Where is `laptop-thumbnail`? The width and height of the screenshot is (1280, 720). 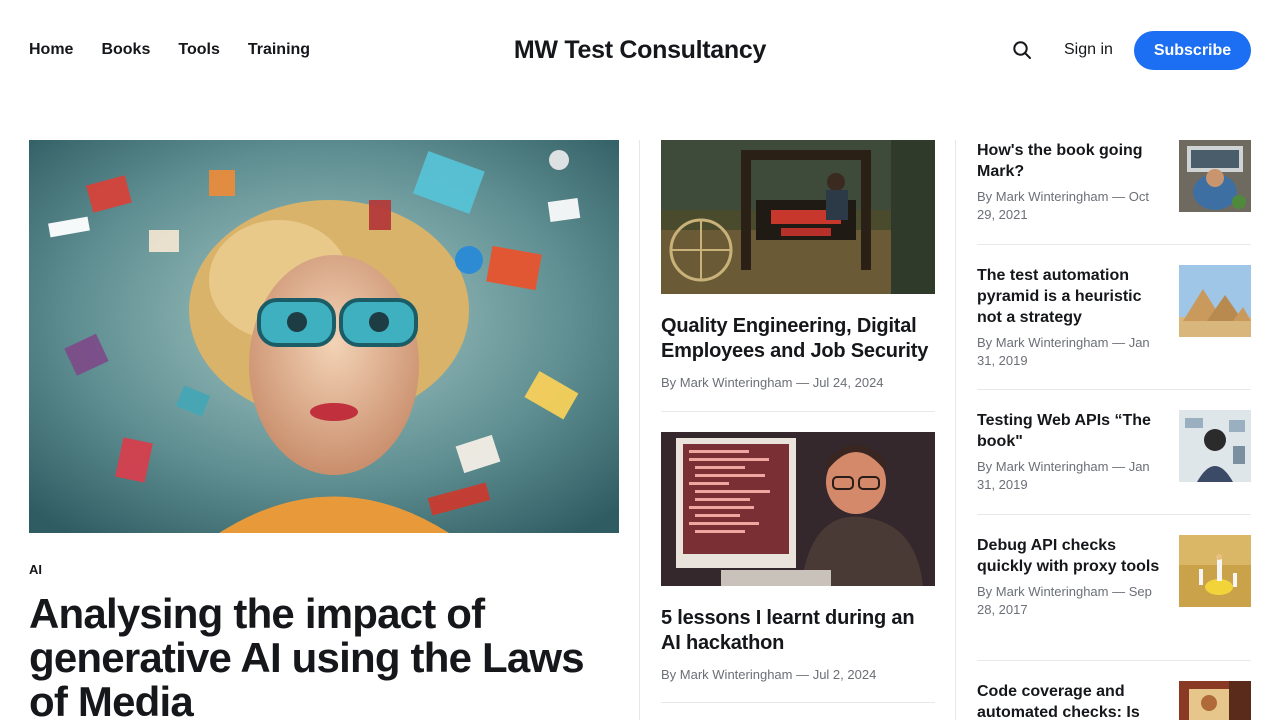
laptop-thumbnail is located at coordinates (1215, 176).